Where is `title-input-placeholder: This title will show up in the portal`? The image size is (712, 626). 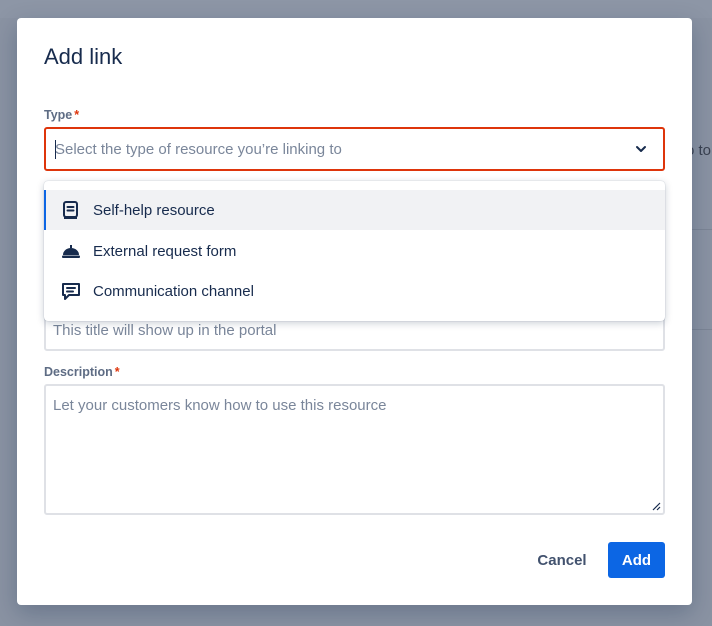 title-input-placeholder: This title will show up in the portal is located at coordinates (165, 330).